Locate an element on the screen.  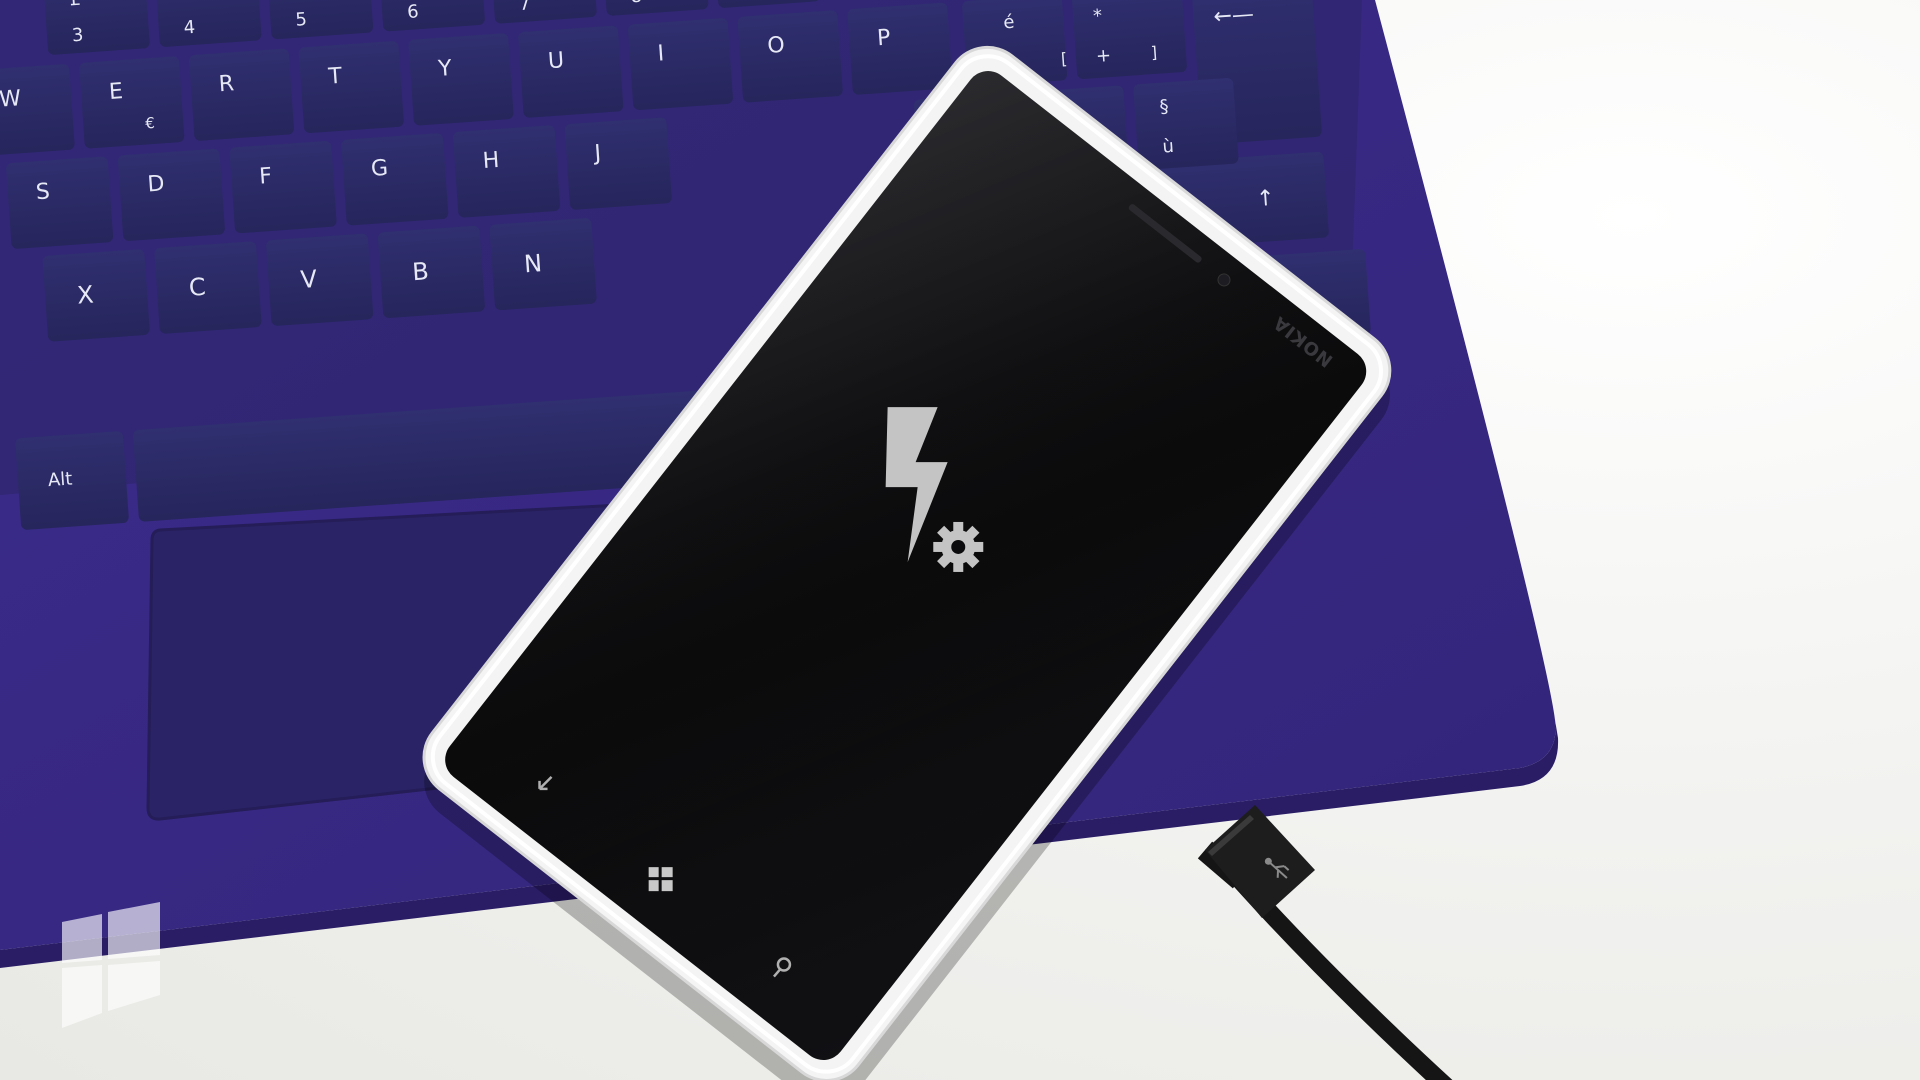
key-i is located at coordinates (680, 64).